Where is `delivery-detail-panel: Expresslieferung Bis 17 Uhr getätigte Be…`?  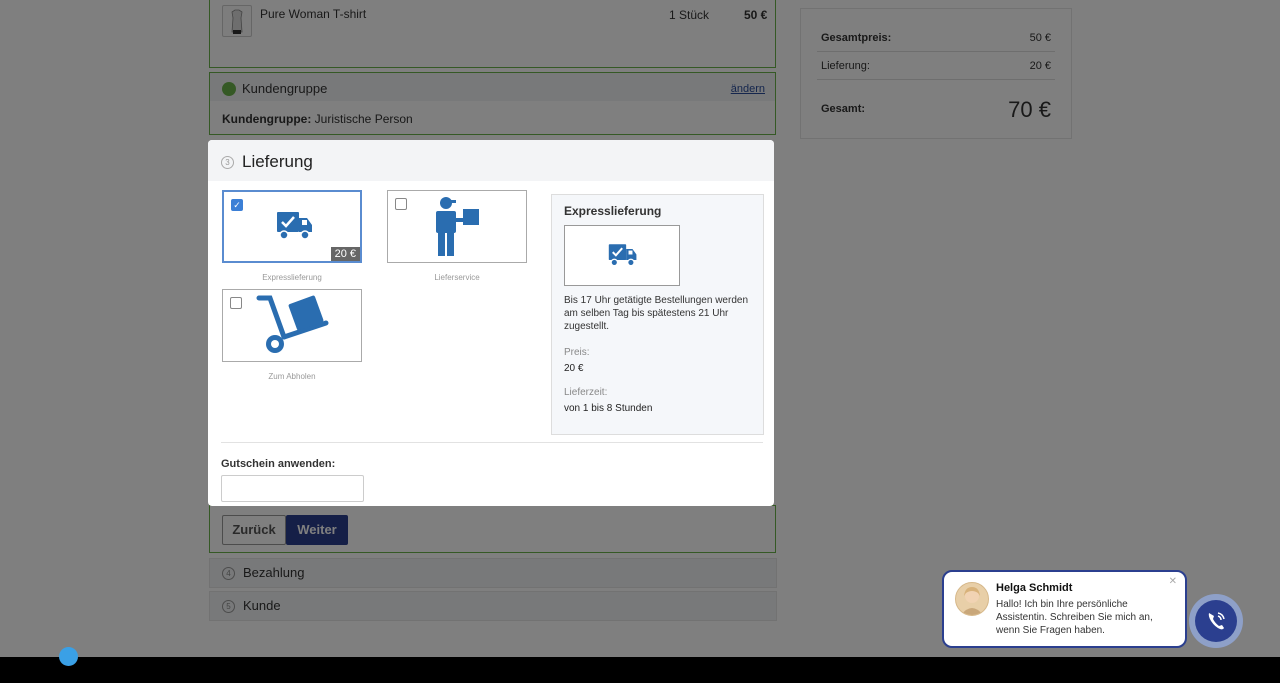 delivery-detail-panel: Expresslieferung Bis 17 Uhr getätigte Be… is located at coordinates (657, 314).